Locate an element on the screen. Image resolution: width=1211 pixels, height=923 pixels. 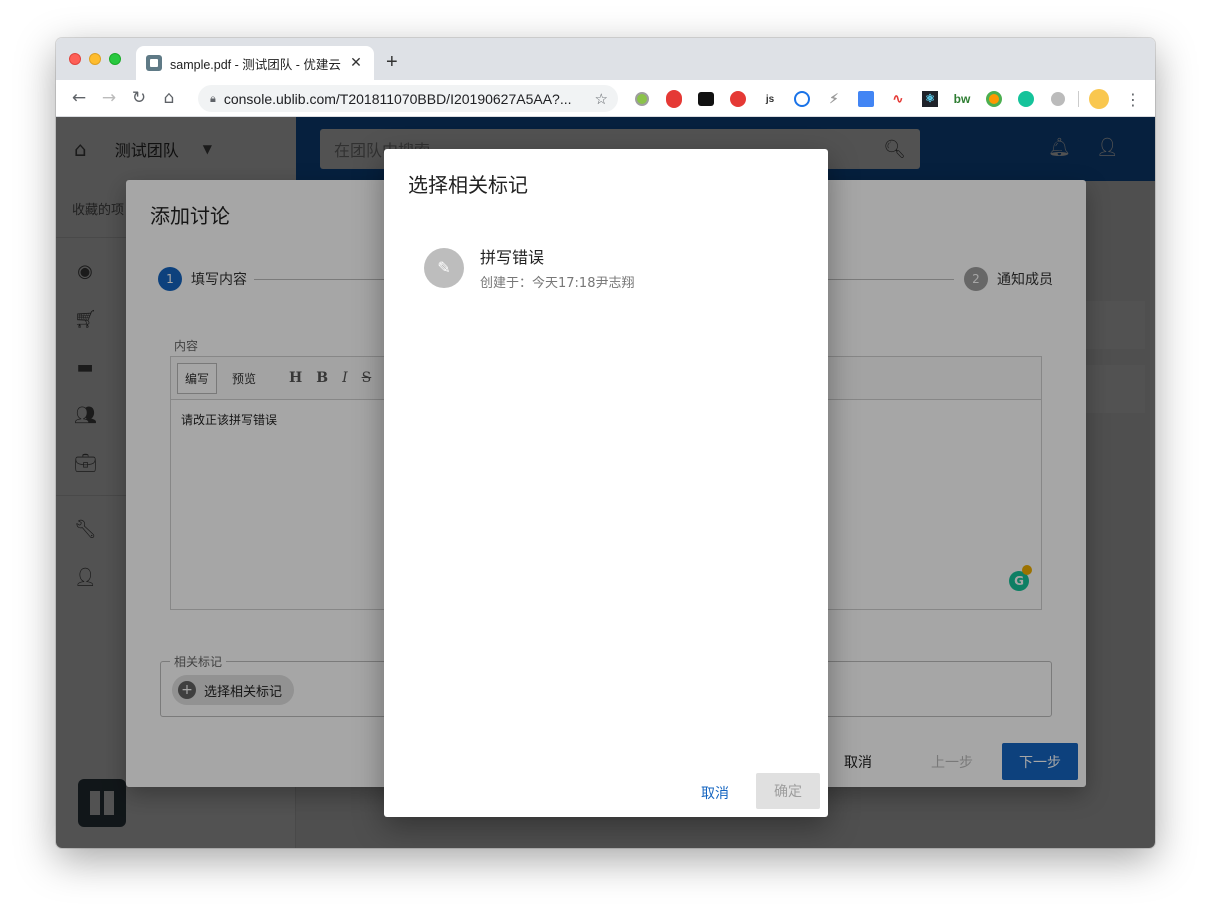
browser-tab: sample.pdf - 测试团队 - 优建云 ✕ is located at coordinates (255, 63).